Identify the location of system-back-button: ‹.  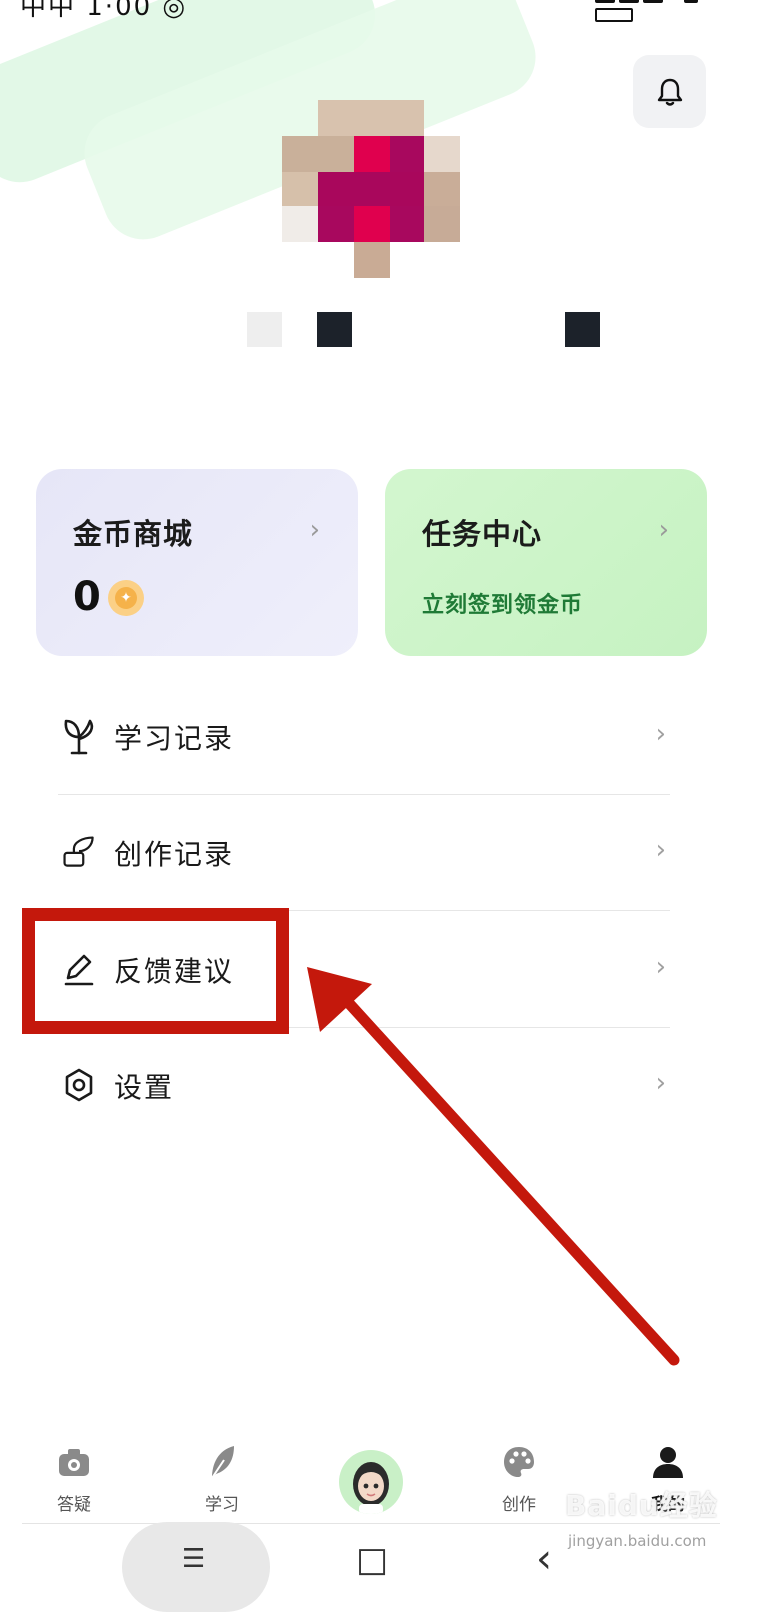
(544, 1559).